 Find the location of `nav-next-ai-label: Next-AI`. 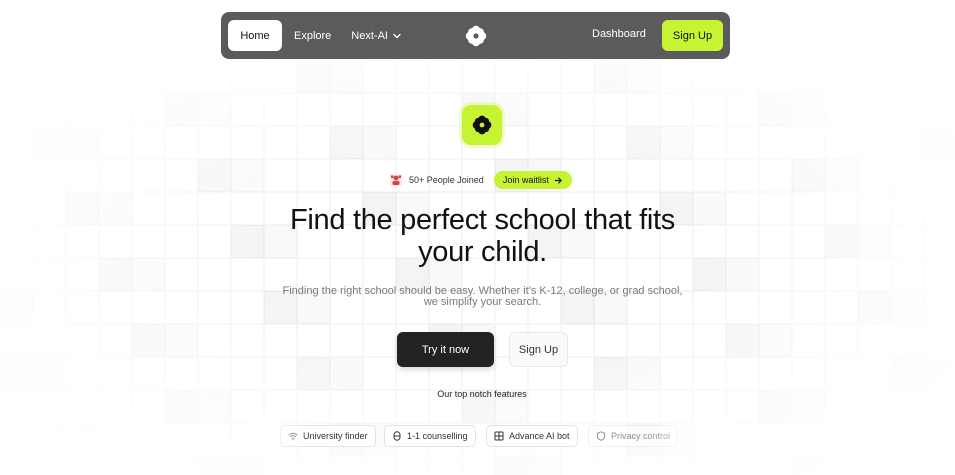

nav-next-ai-label: Next-AI is located at coordinates (369, 35).